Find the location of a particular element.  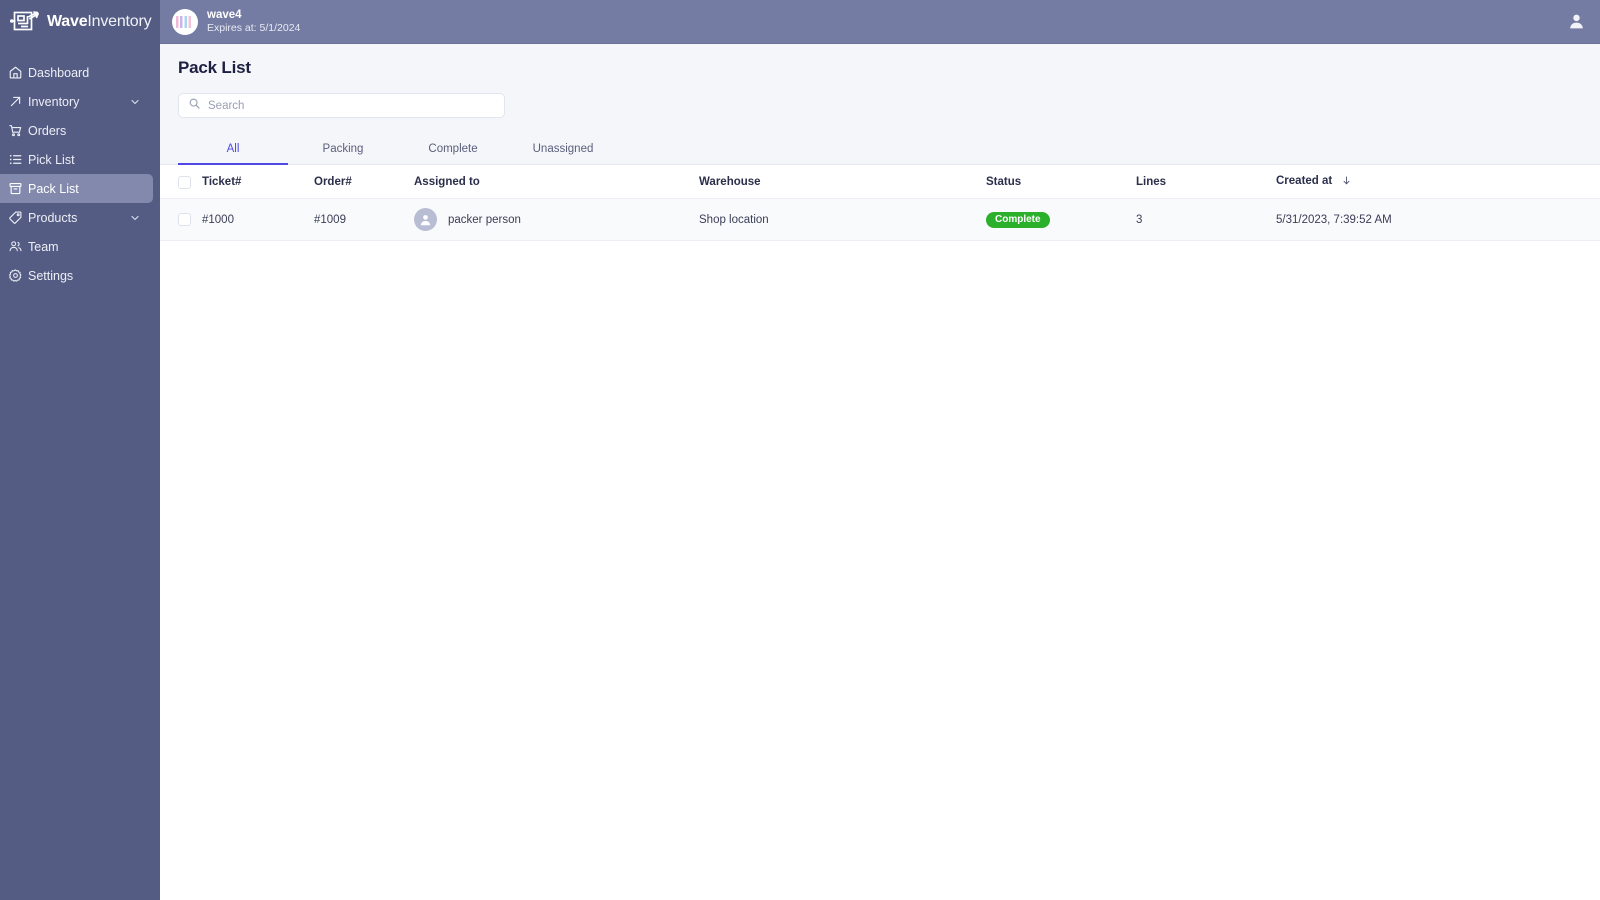

column-header-ticket: Ticket# is located at coordinates (258, 182).